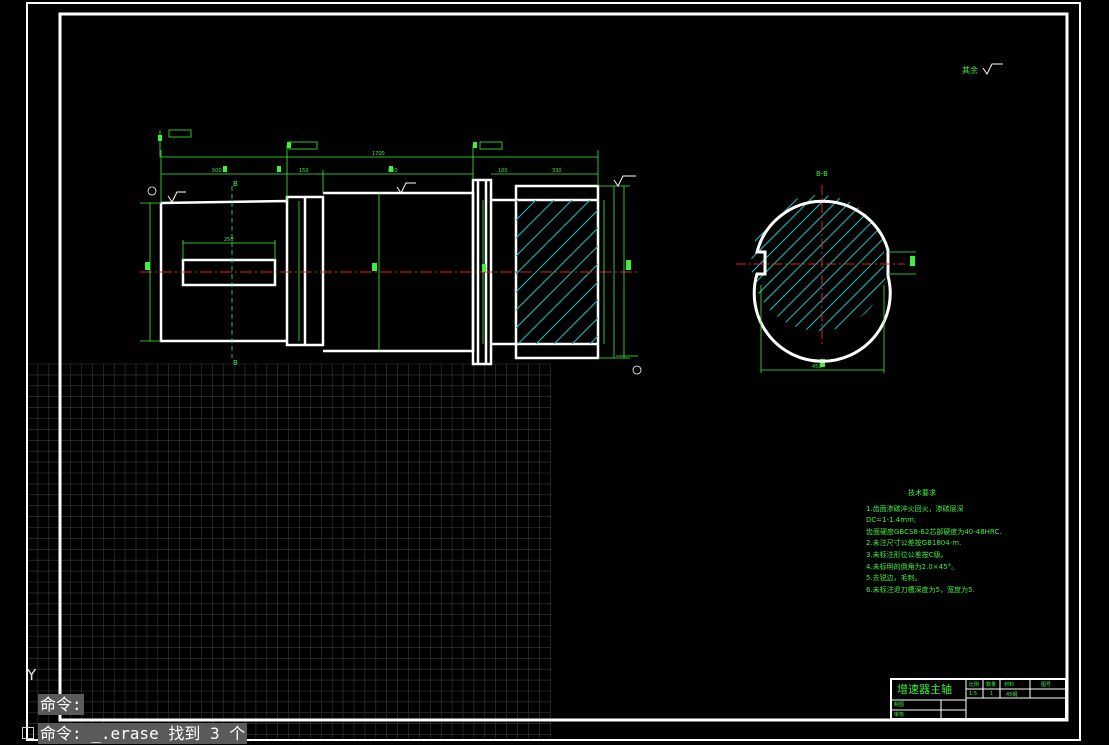 The width and height of the screenshot is (1109, 745). What do you see at coordinates (973, 694) in the screenshot?
I see `scale-value: 1:5` at bounding box center [973, 694].